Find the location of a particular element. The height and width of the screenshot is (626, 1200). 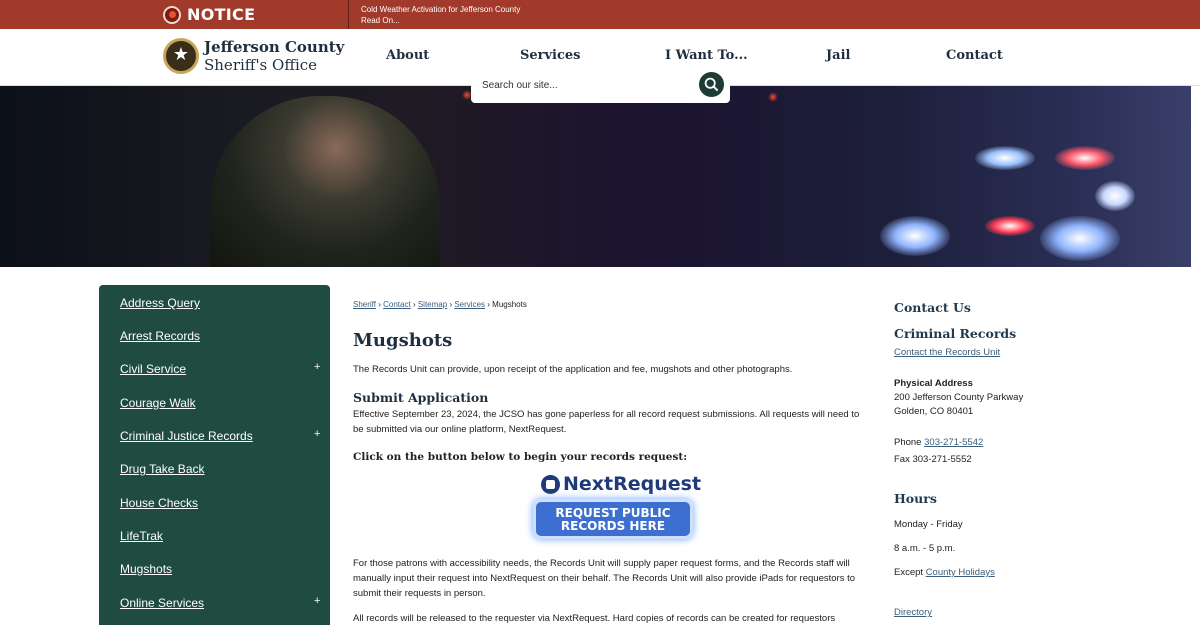

search-icon is located at coordinates (711, 84).